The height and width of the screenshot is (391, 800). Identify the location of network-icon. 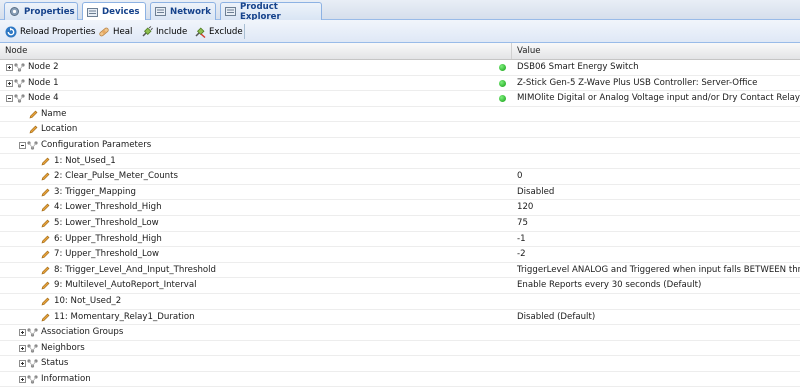
(160, 11).